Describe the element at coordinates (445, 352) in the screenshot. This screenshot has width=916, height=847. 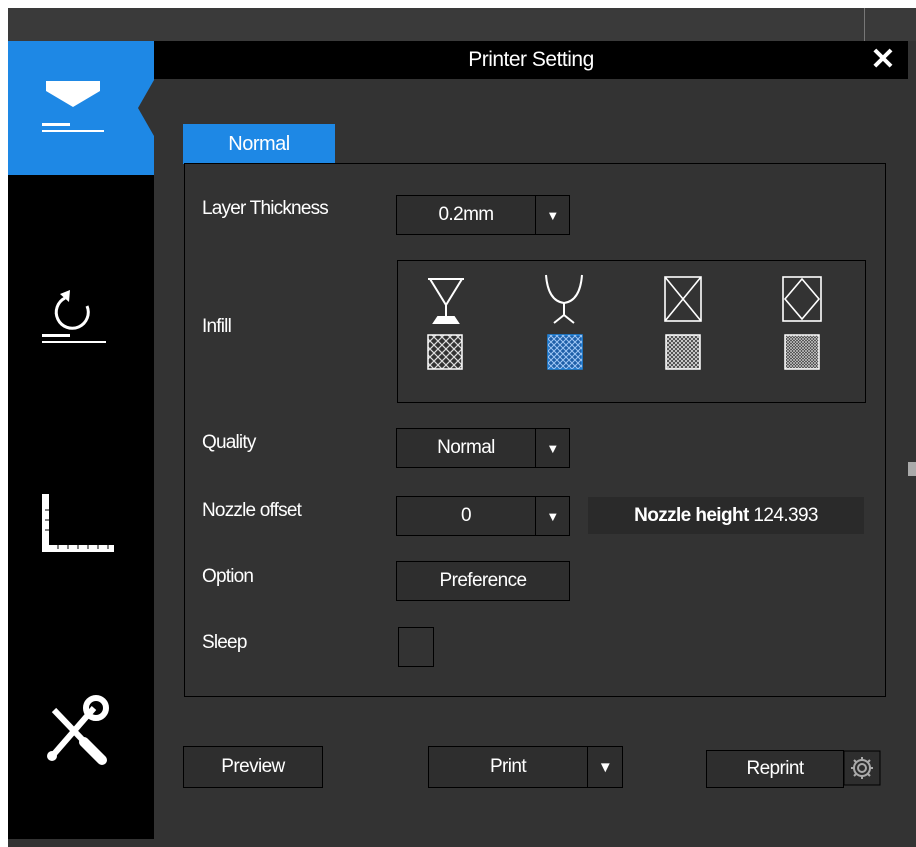
I see `infill-pattern-coarse` at that location.